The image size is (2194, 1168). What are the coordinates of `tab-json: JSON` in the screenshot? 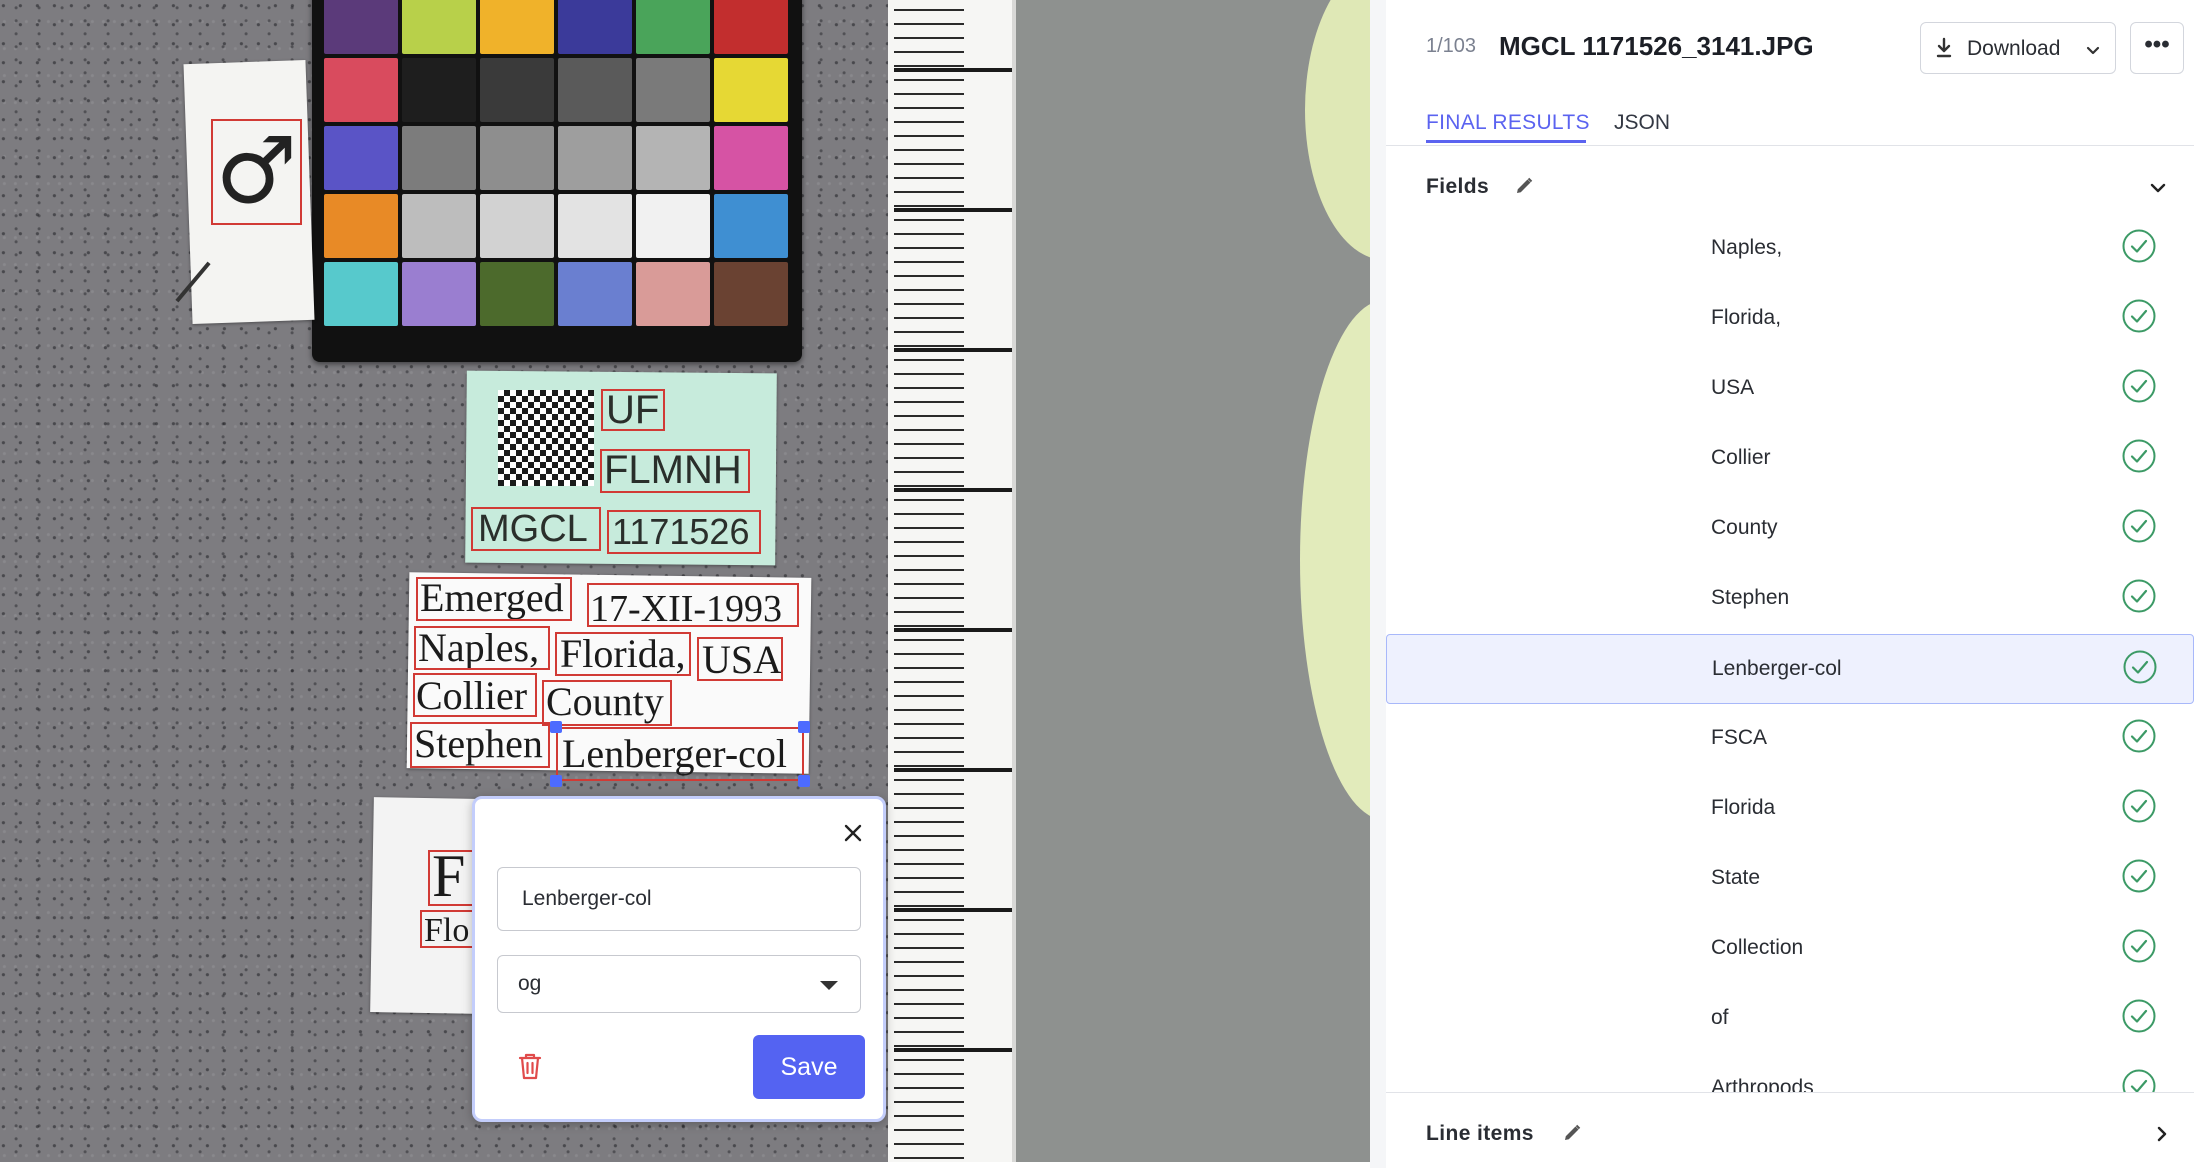 It's located at (1642, 123).